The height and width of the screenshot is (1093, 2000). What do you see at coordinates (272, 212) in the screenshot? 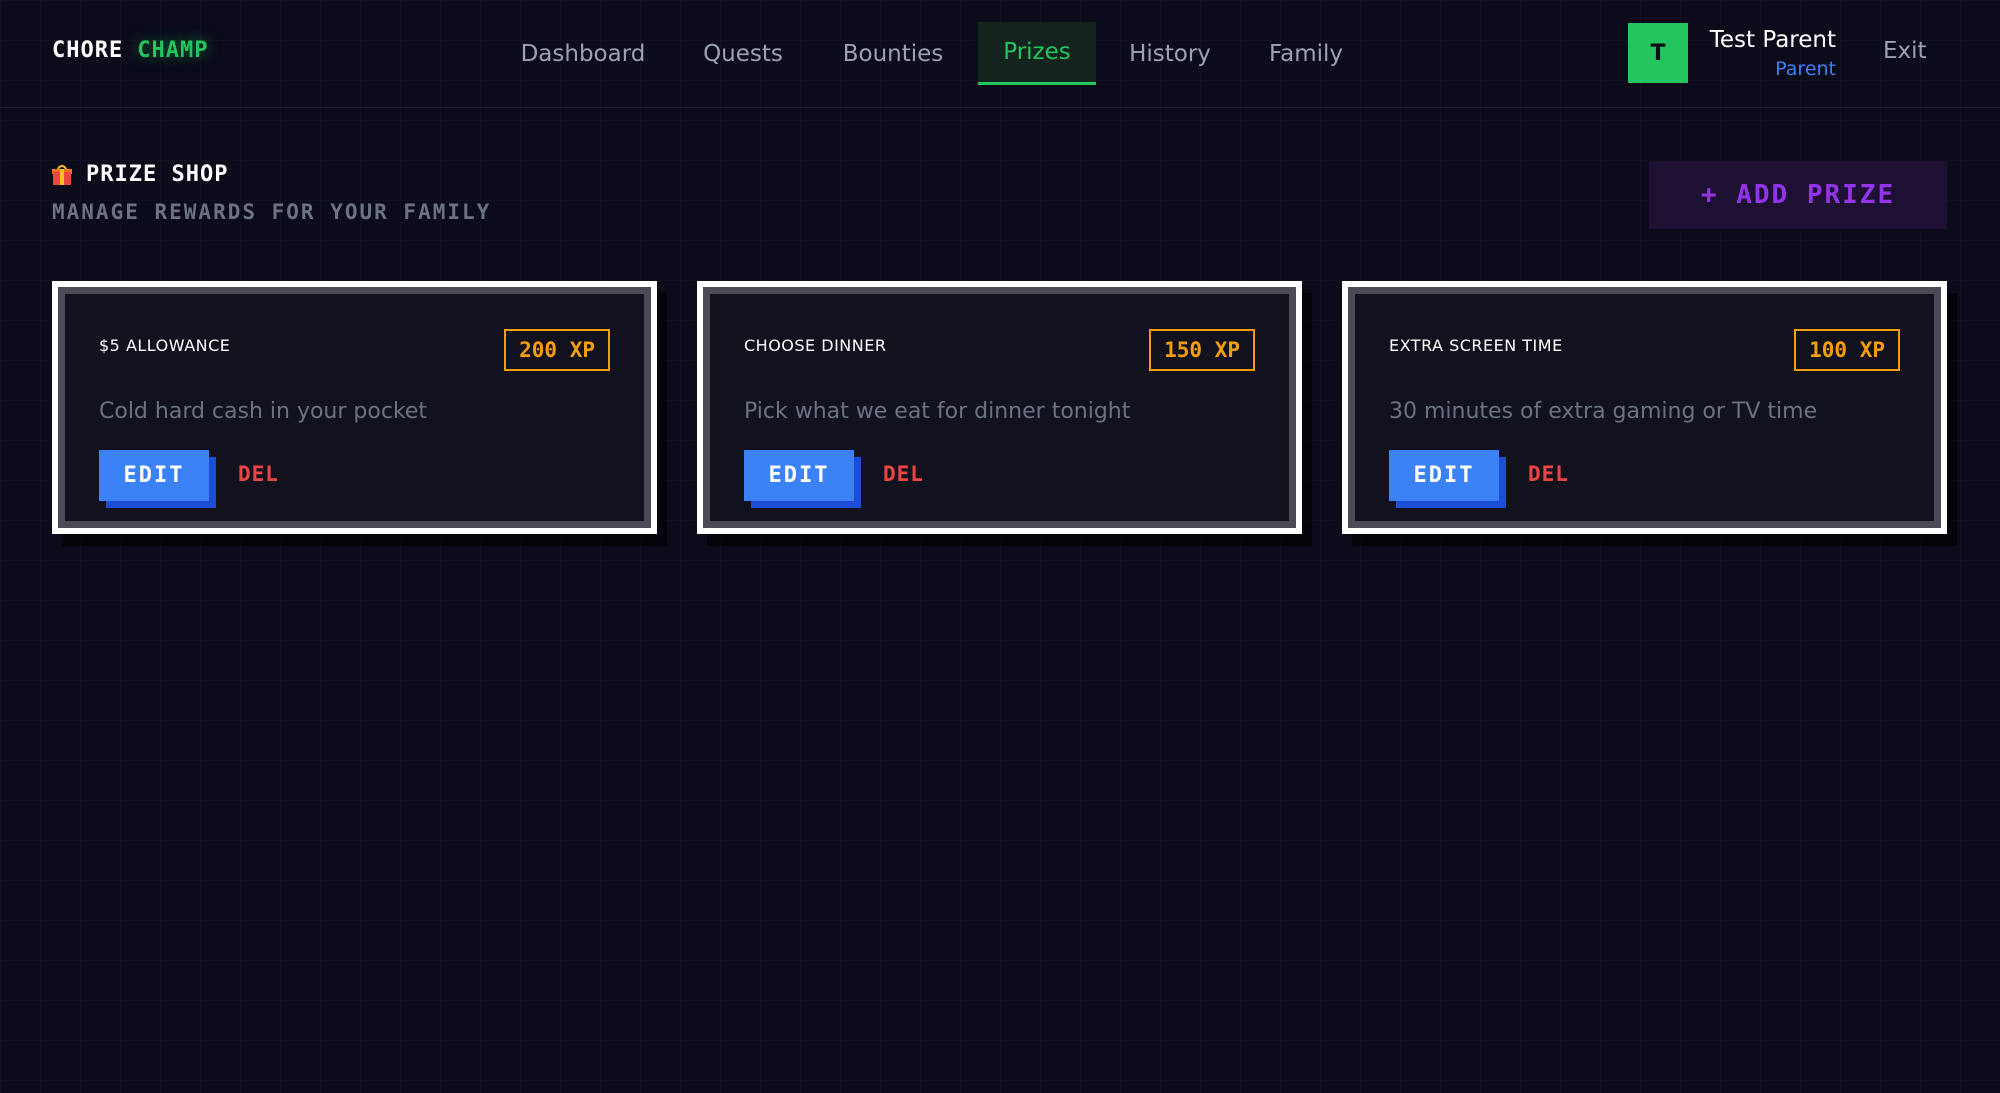
I see `page-subtitle: MANAGE REWARDS FOR YOUR FAMILY` at bounding box center [272, 212].